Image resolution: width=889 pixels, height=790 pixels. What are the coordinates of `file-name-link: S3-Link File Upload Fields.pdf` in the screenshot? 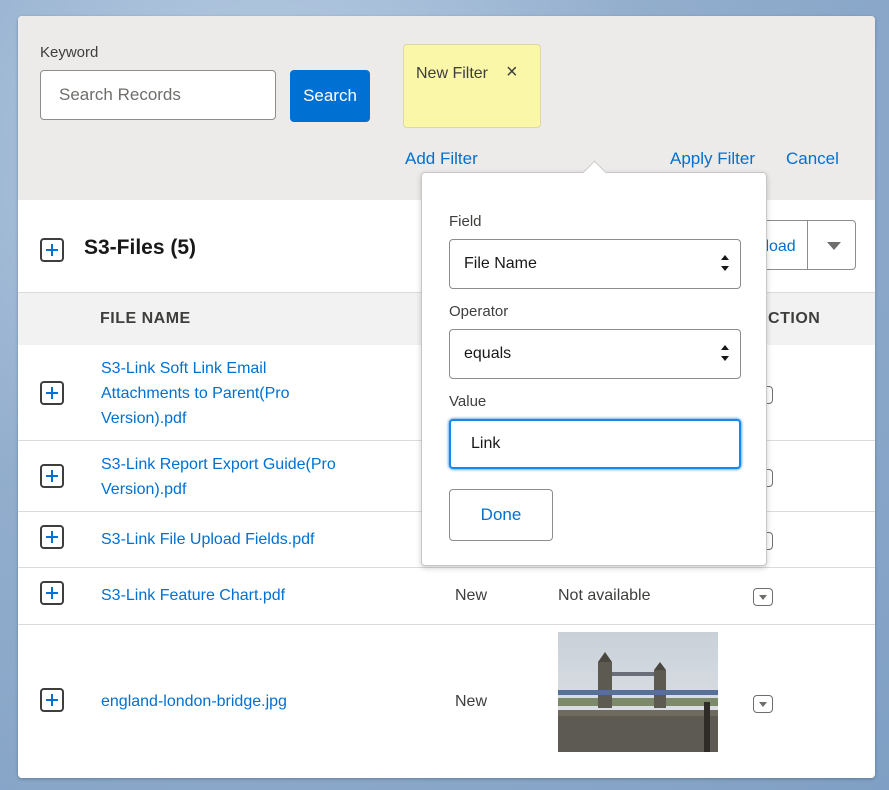 It's located at (207, 539).